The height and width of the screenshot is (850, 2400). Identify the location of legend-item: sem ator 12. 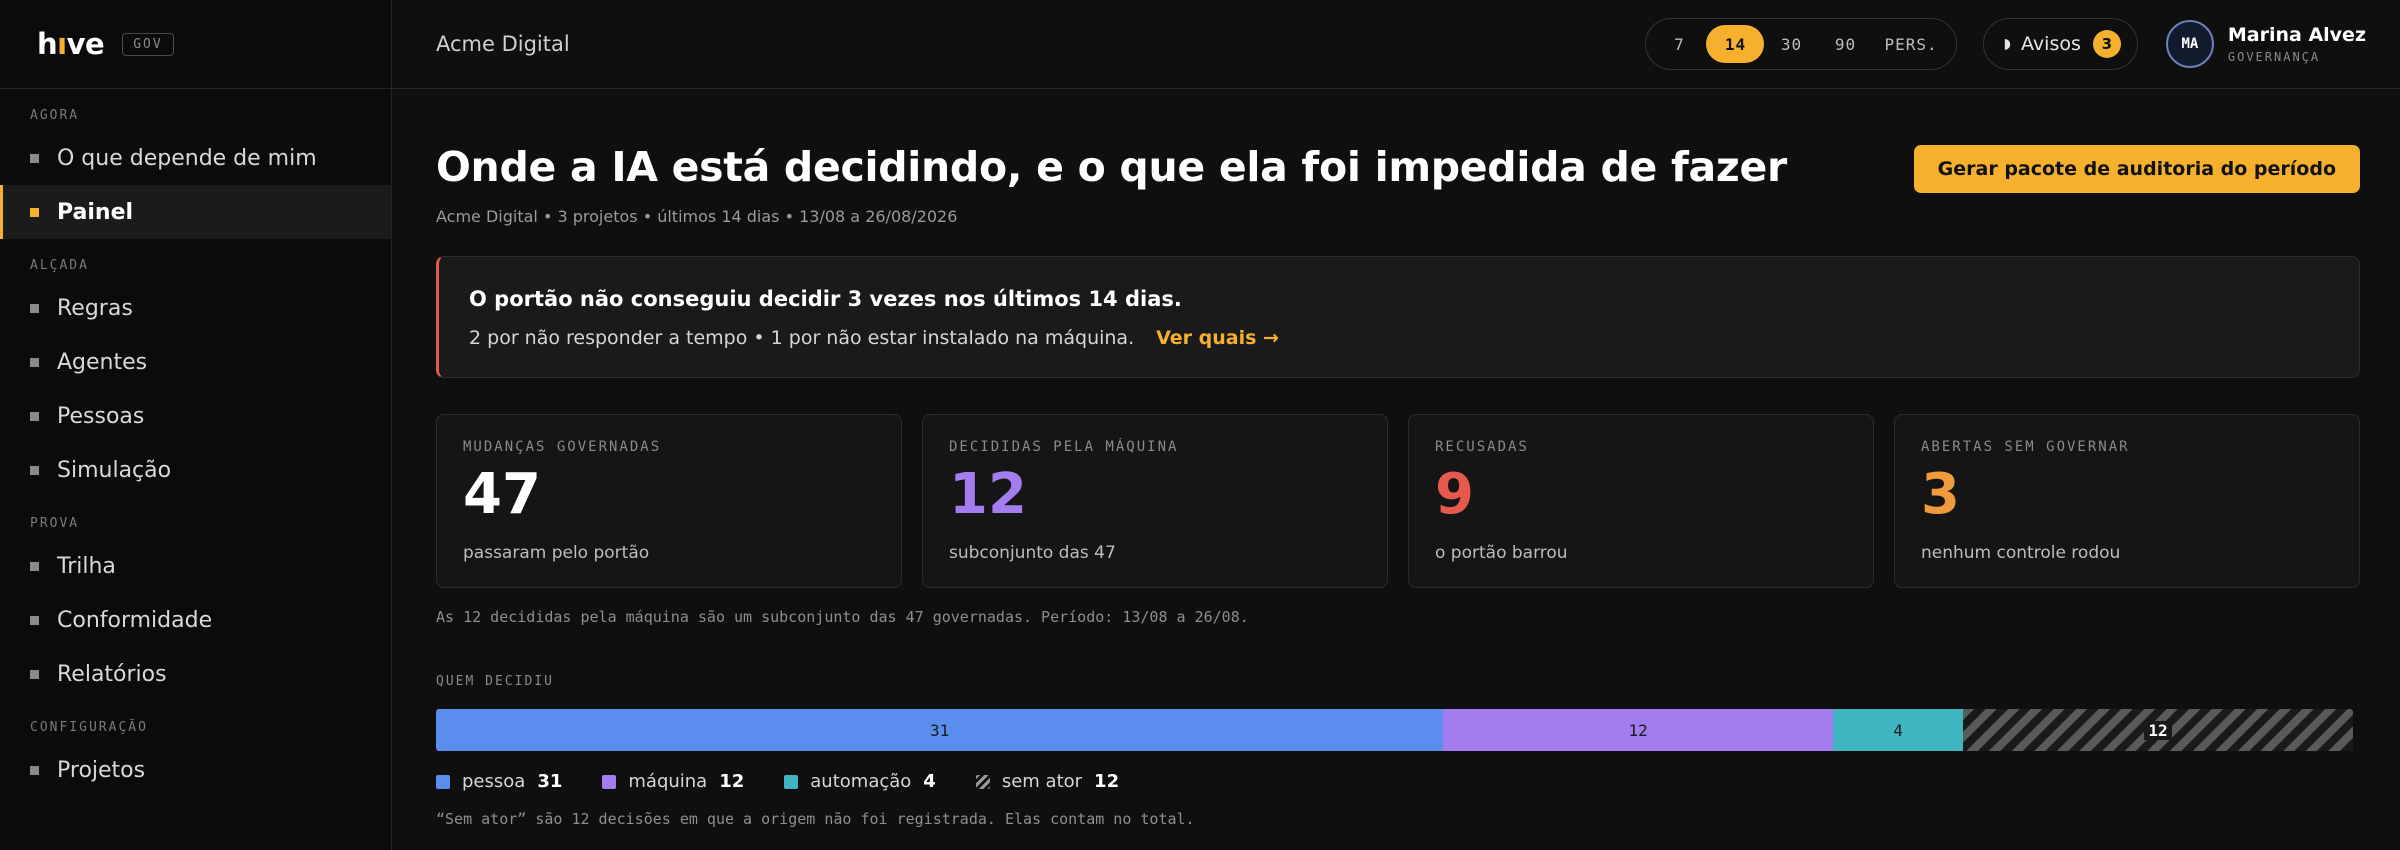
(1047, 781).